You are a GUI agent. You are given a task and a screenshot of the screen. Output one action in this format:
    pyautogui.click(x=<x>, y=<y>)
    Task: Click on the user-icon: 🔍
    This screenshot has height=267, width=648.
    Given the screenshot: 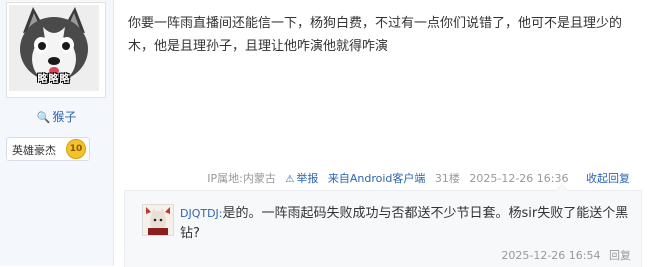 What is the action you would take?
    pyautogui.click(x=43, y=117)
    